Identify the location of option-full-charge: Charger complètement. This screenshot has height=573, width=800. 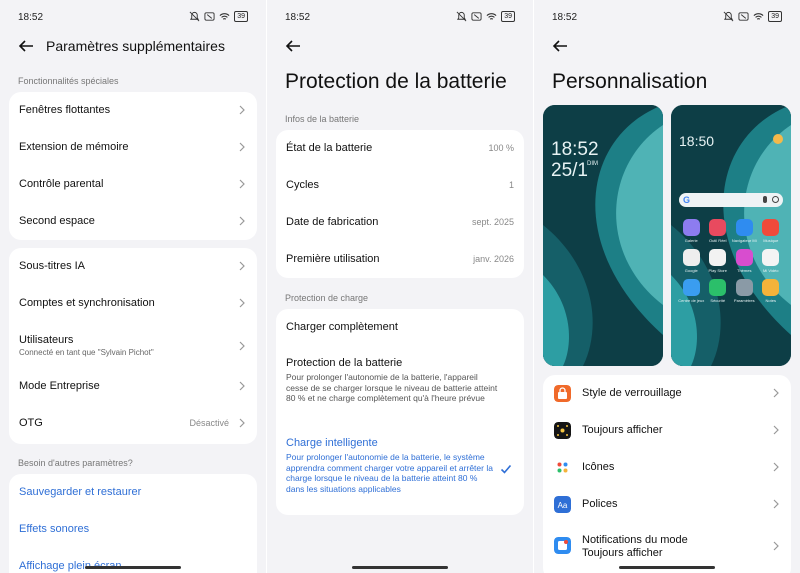
(400, 327).